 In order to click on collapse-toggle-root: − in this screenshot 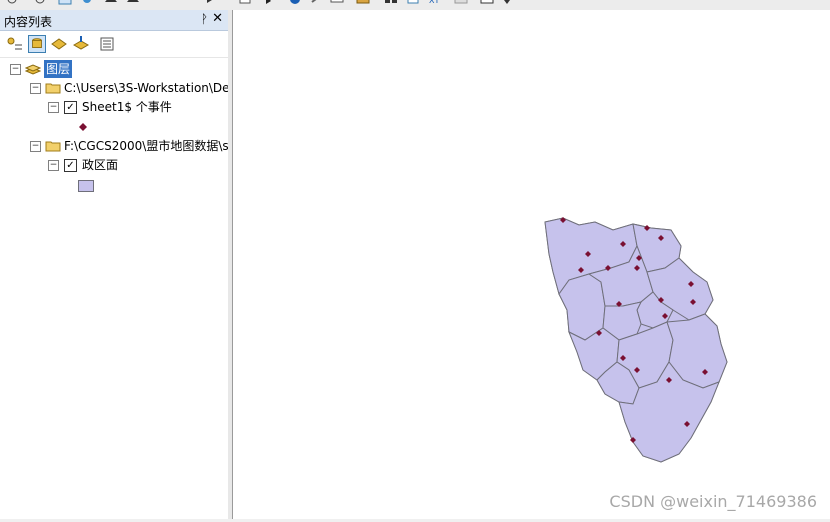, I will do `click(15, 69)`.